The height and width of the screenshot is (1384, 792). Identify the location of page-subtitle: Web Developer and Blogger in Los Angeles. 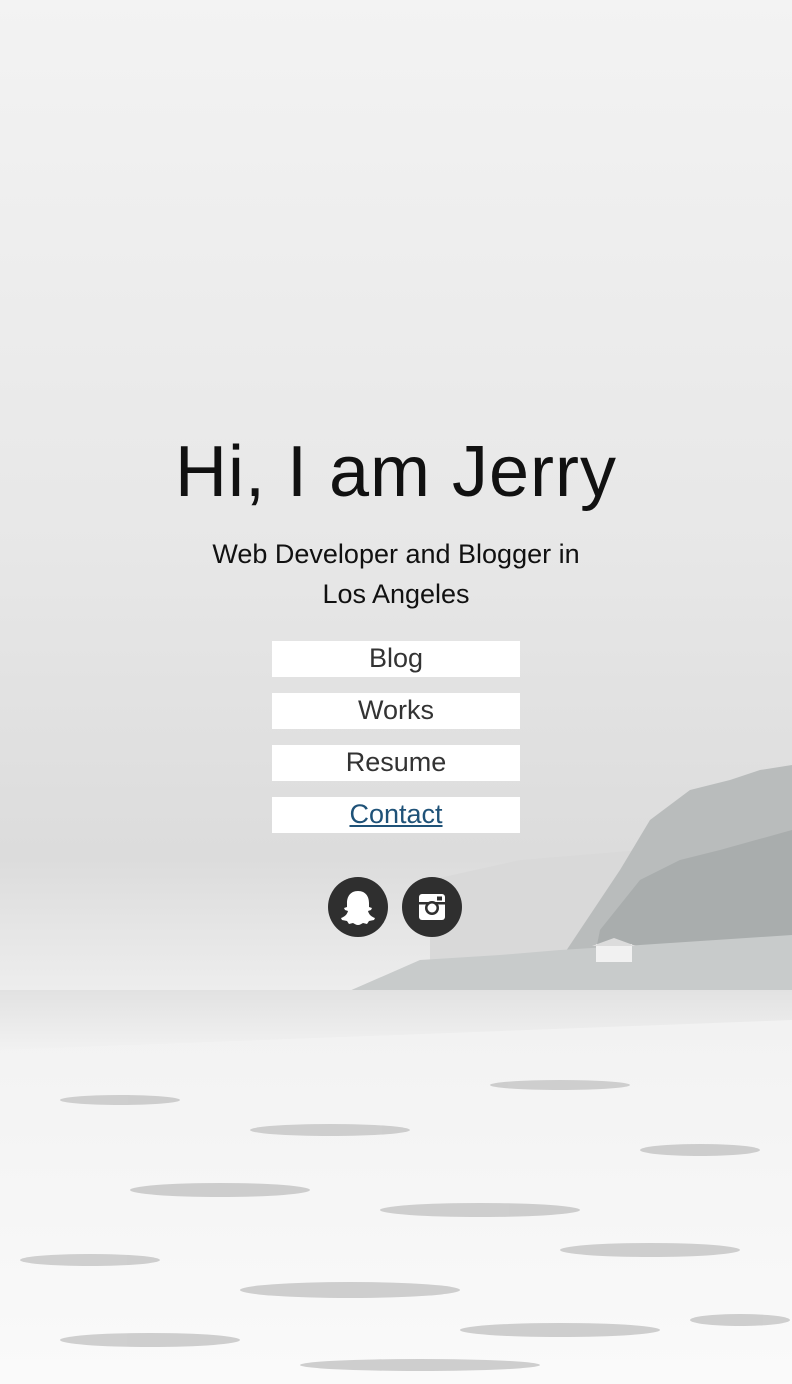
(396, 574).